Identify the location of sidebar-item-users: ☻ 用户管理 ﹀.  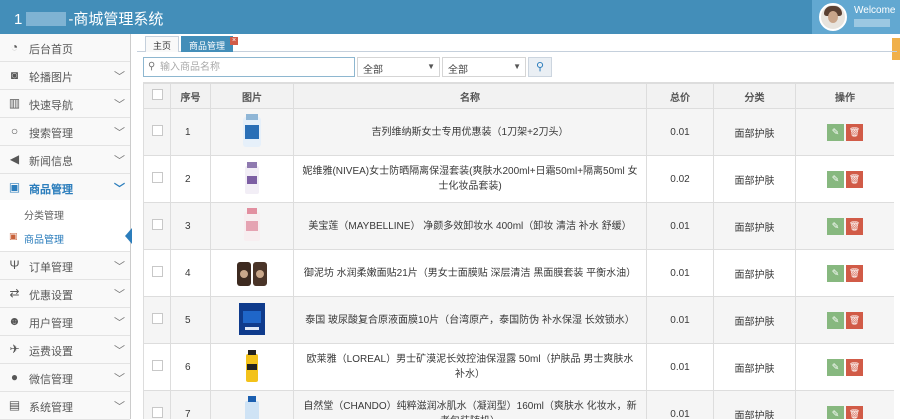
(65, 322).